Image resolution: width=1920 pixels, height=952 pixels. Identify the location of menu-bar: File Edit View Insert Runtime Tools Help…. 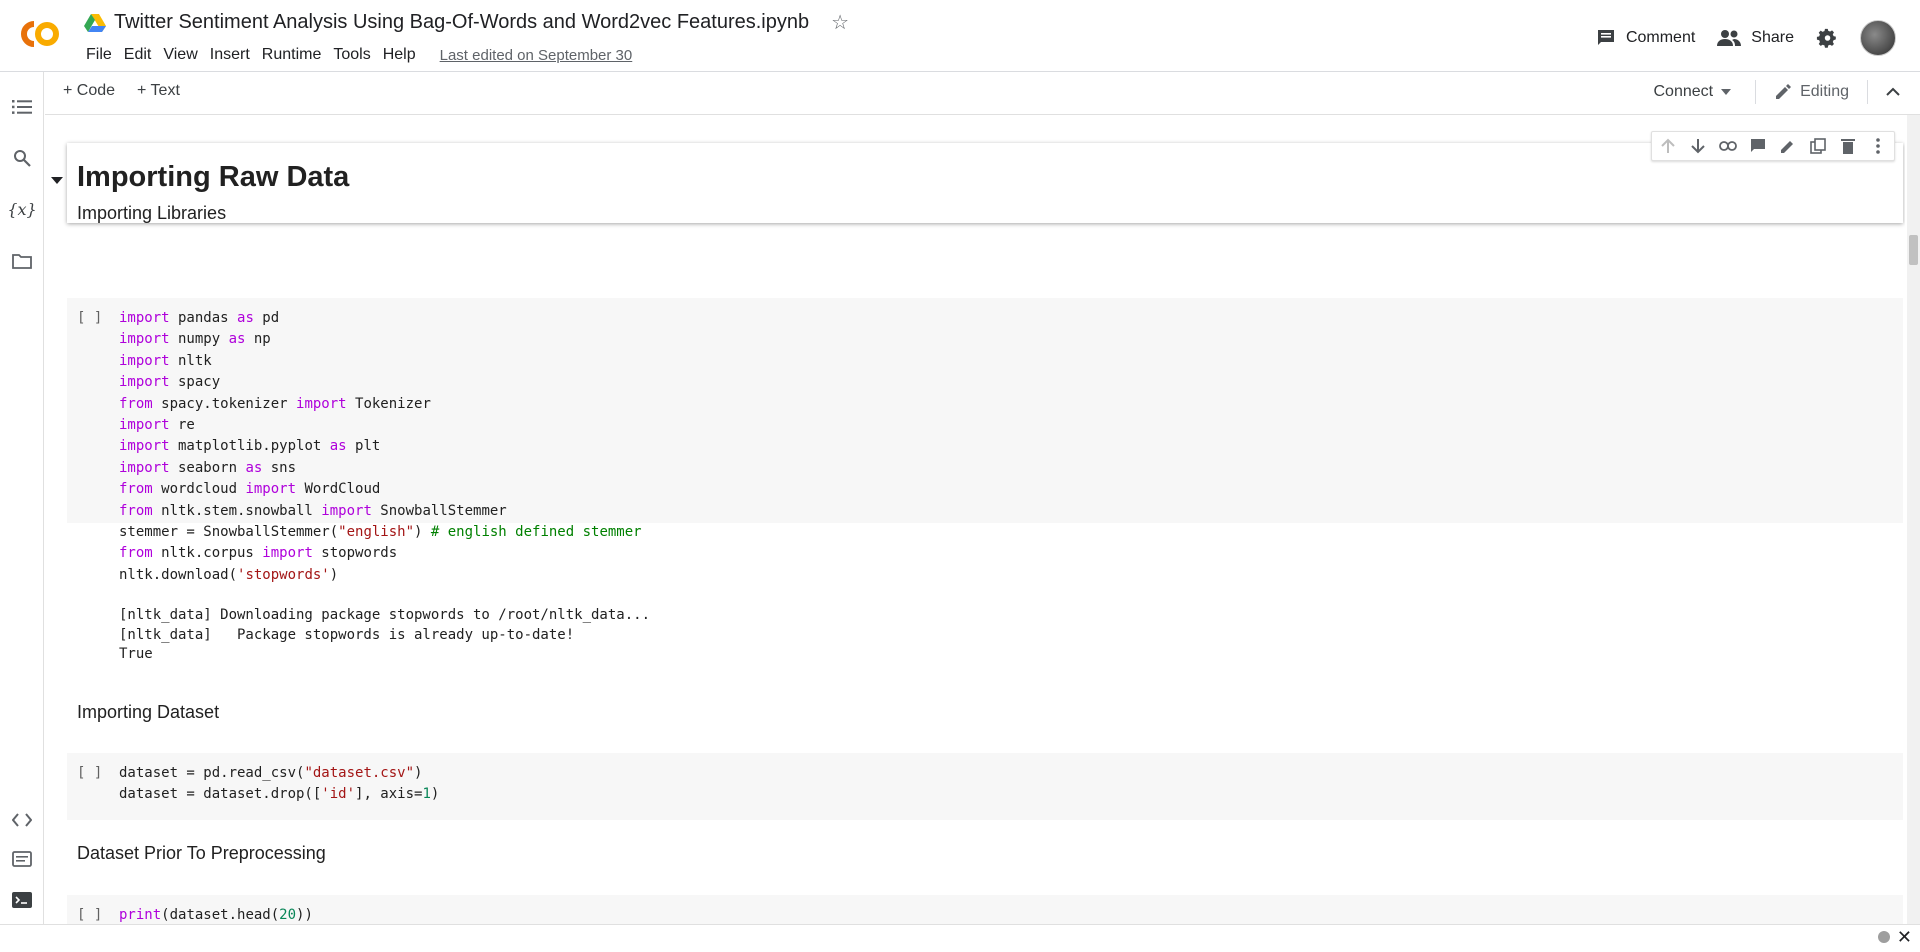
(356, 55).